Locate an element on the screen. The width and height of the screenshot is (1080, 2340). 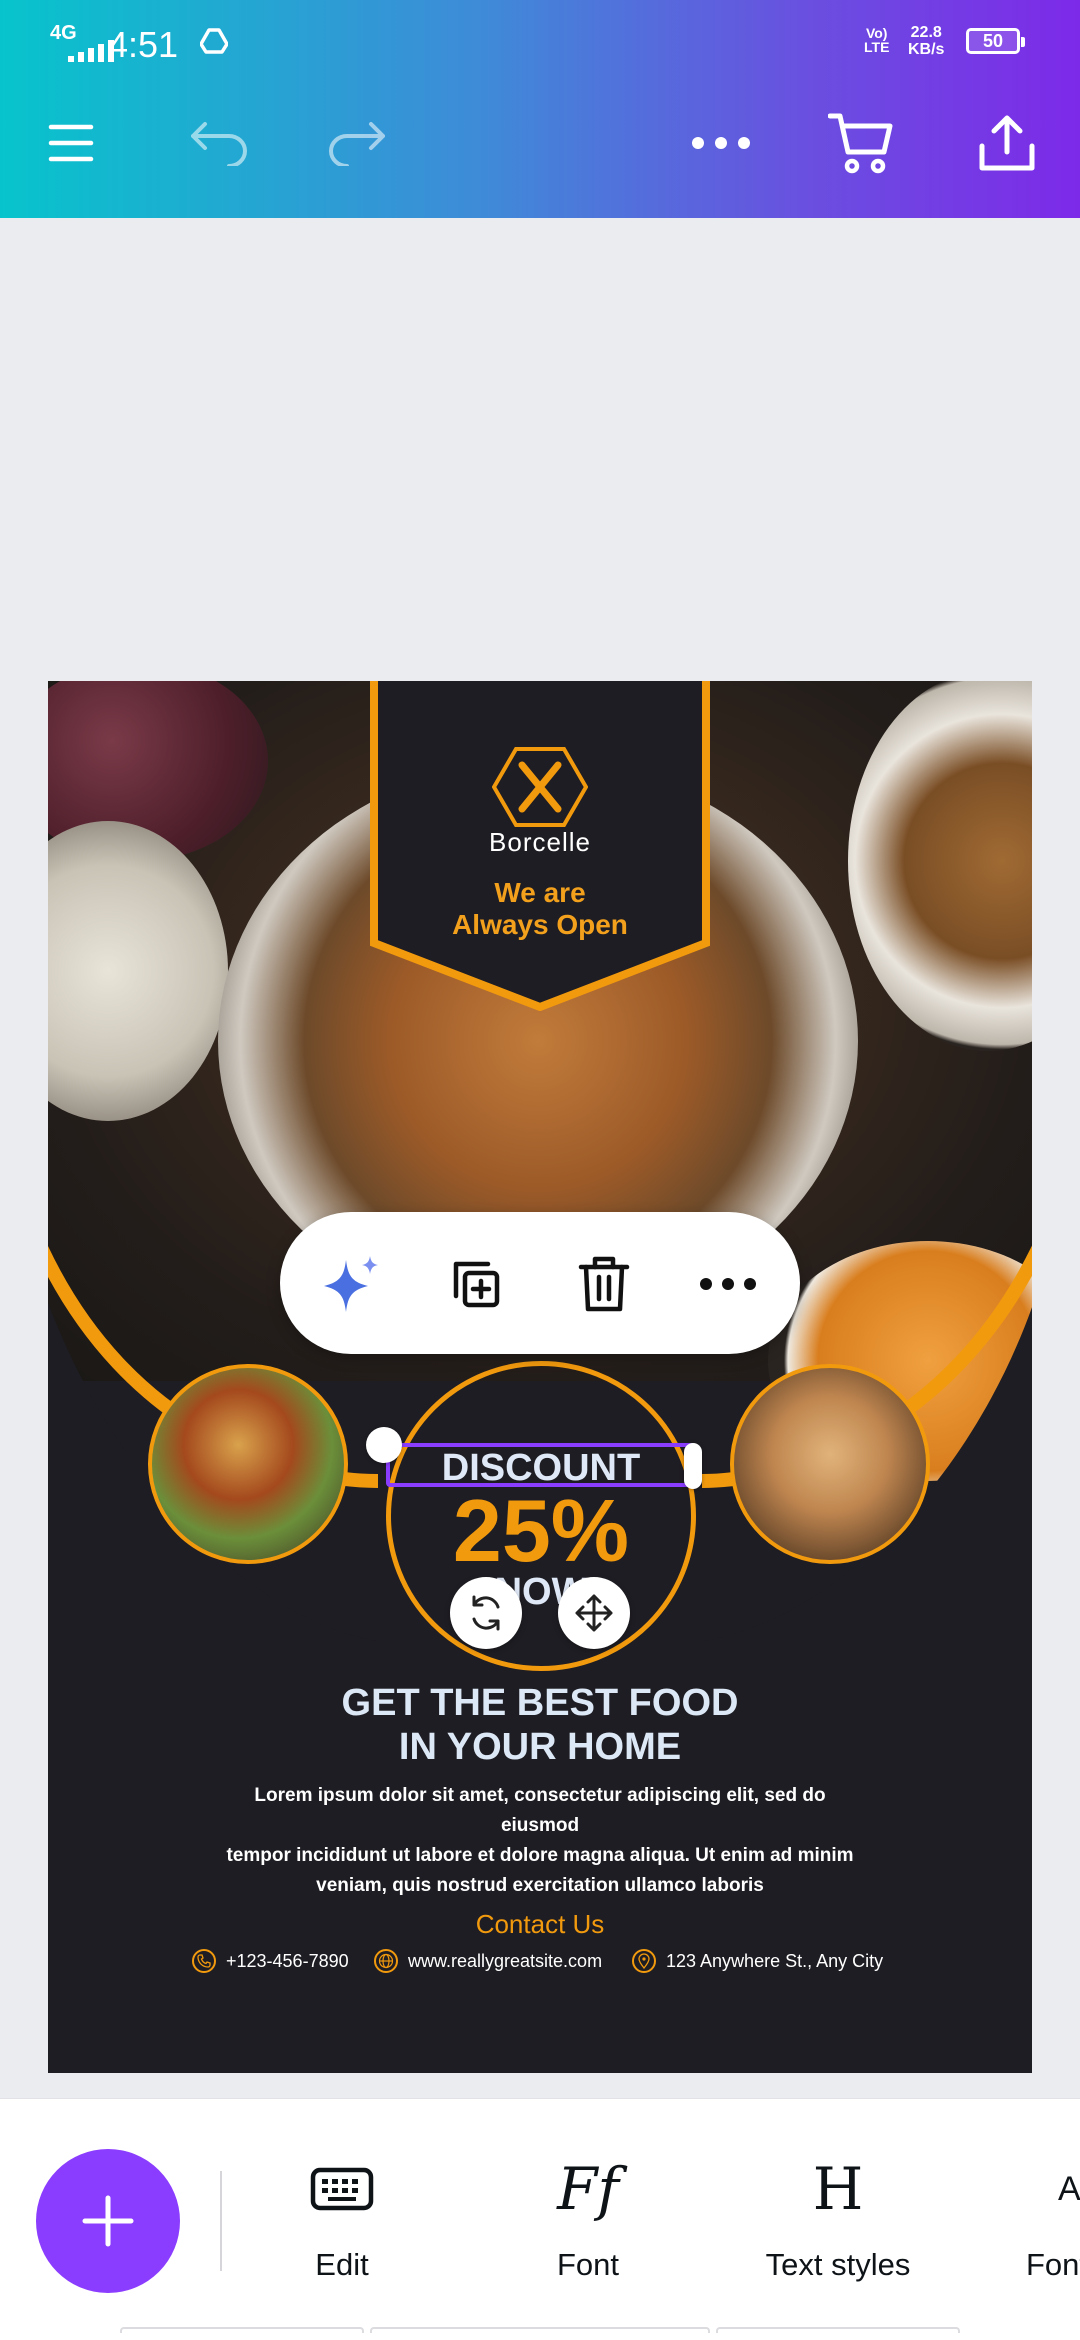
redo-icon is located at coordinates (357, 144).